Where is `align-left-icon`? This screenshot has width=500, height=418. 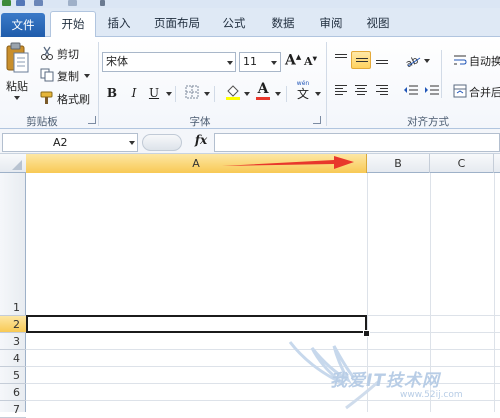 align-left-icon is located at coordinates (341, 91).